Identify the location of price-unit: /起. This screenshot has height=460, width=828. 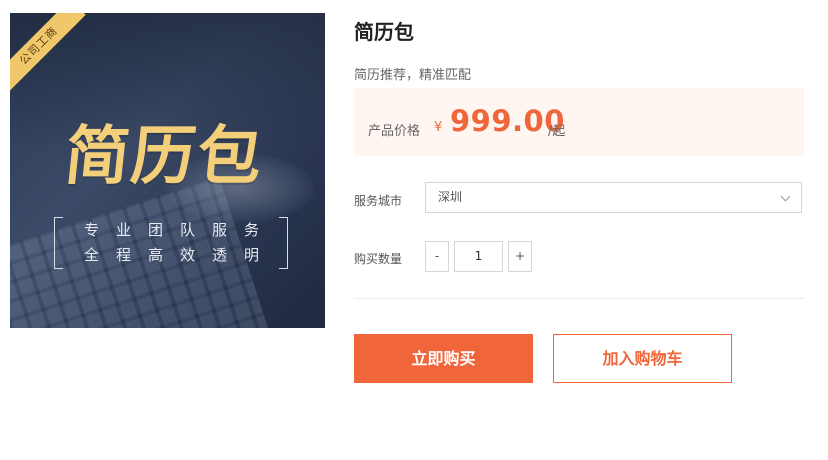
(557, 131).